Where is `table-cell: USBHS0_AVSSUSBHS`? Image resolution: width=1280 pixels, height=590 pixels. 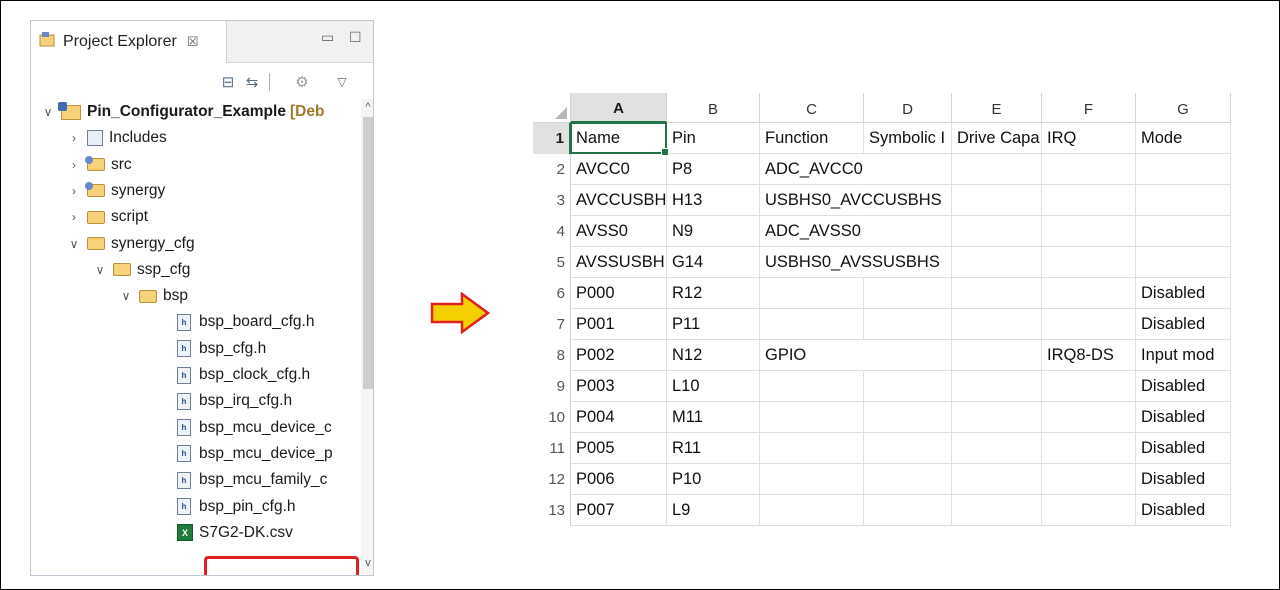 table-cell: USBHS0_AVSSUSBHS is located at coordinates (850, 262).